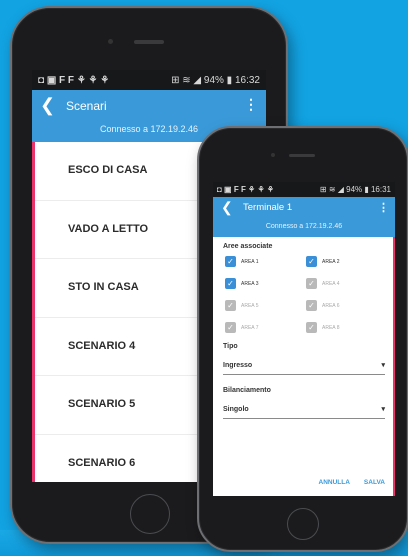 The image size is (408, 556). Describe the element at coordinates (248, 246) in the screenshot. I see `aree-label: Aree associate` at that location.